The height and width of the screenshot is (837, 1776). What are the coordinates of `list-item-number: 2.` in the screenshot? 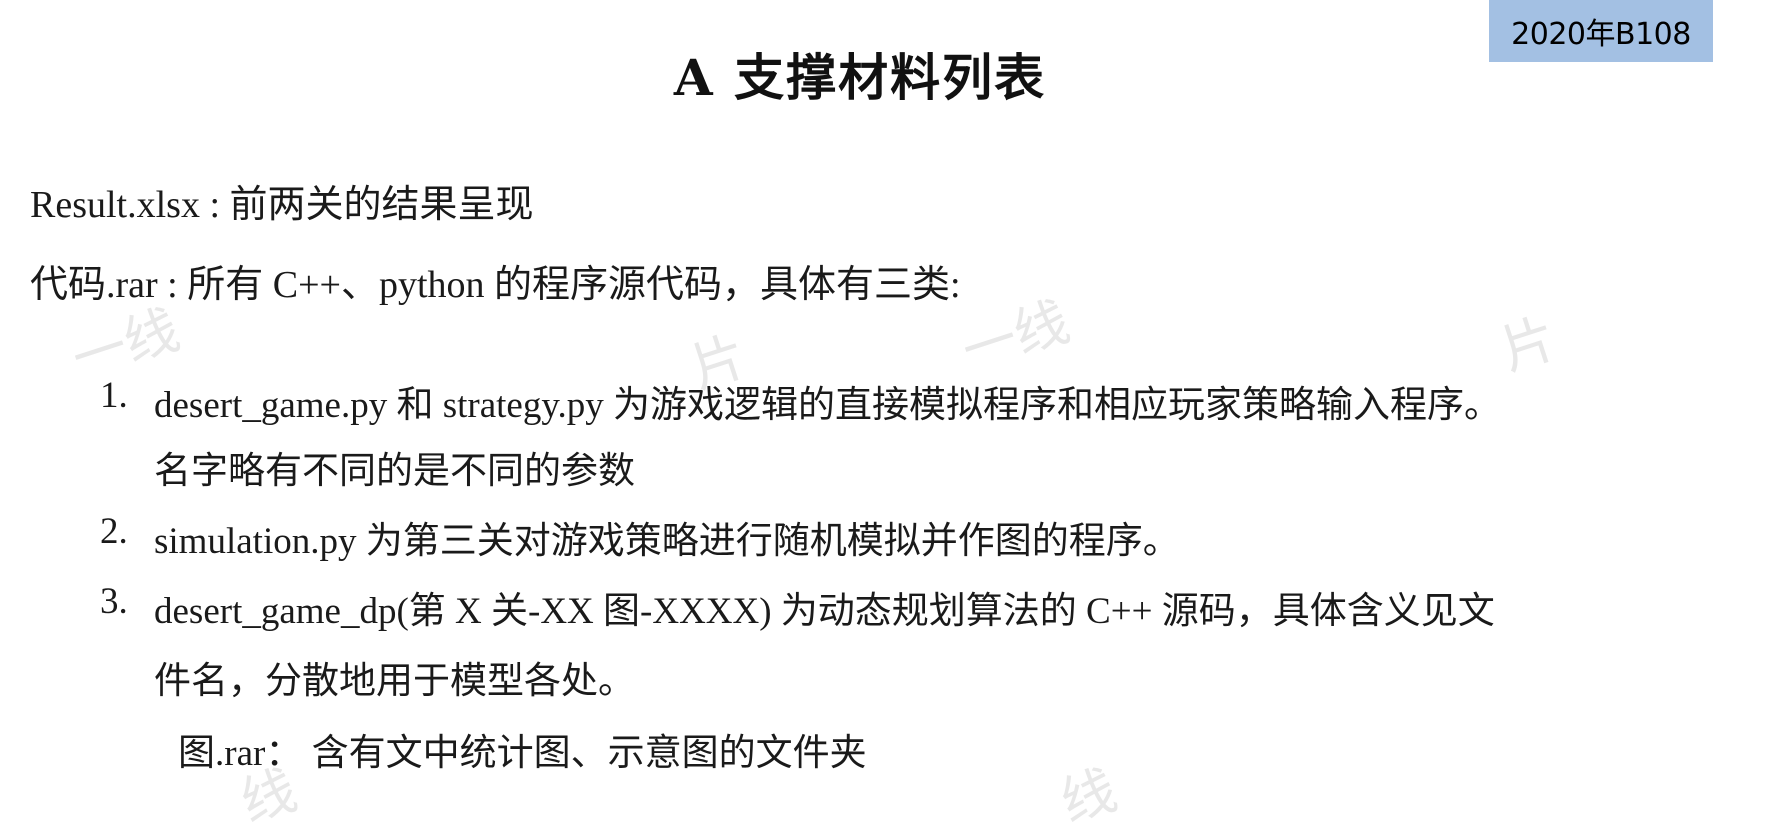 It's located at (114, 531).